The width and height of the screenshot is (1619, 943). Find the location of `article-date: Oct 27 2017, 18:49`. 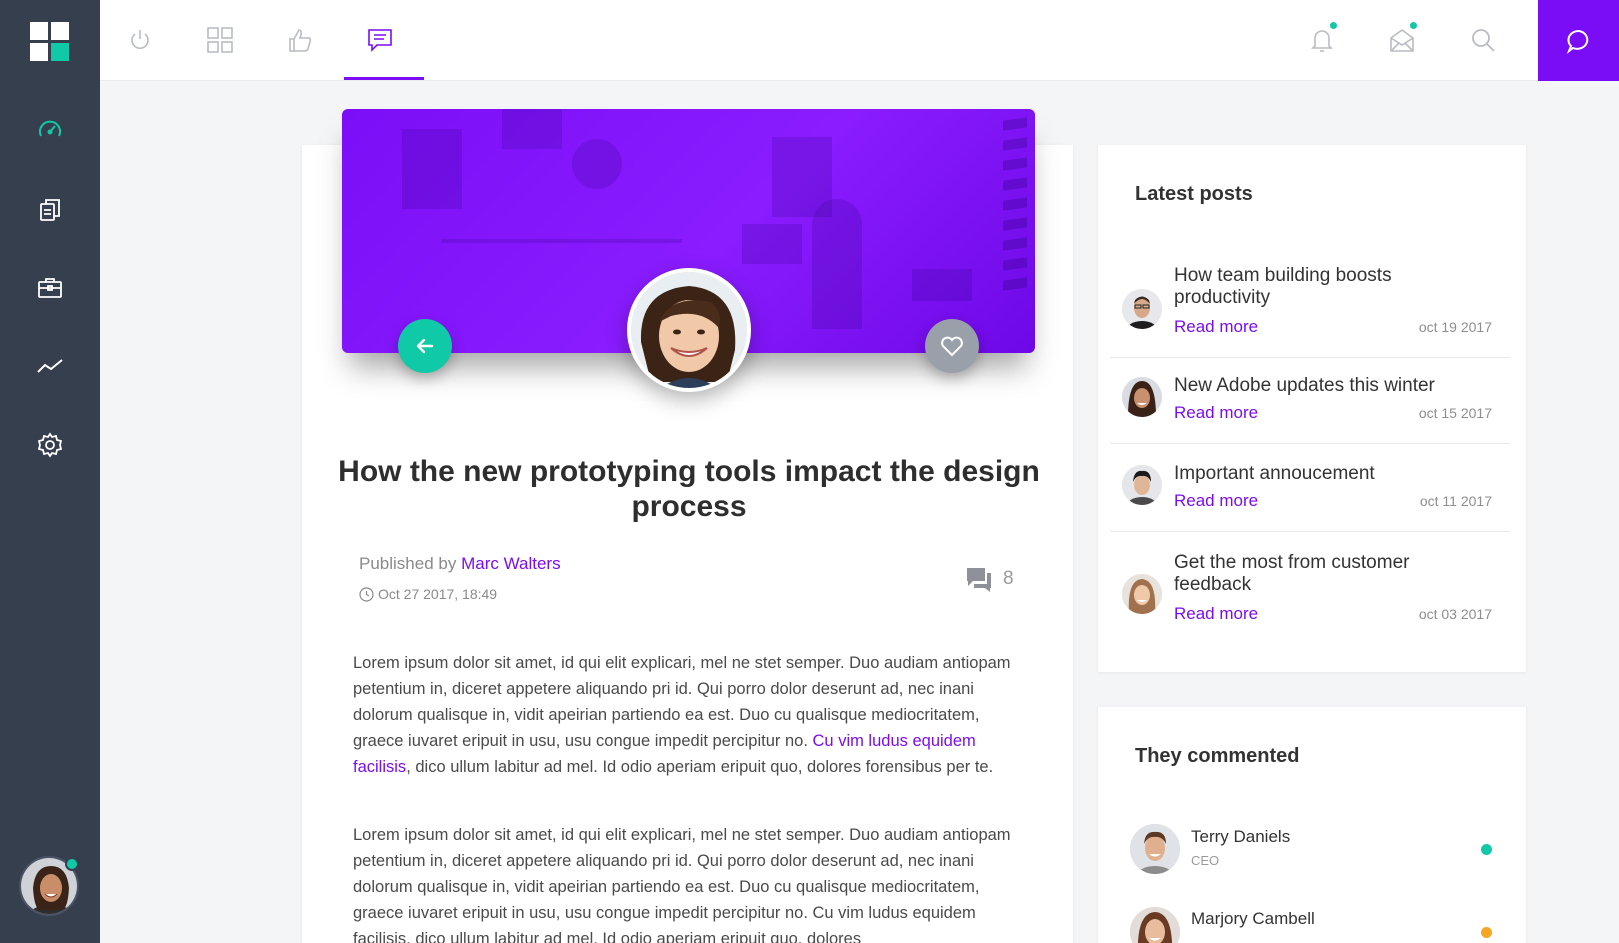

article-date: Oct 27 2017, 18:49 is located at coordinates (428, 594).